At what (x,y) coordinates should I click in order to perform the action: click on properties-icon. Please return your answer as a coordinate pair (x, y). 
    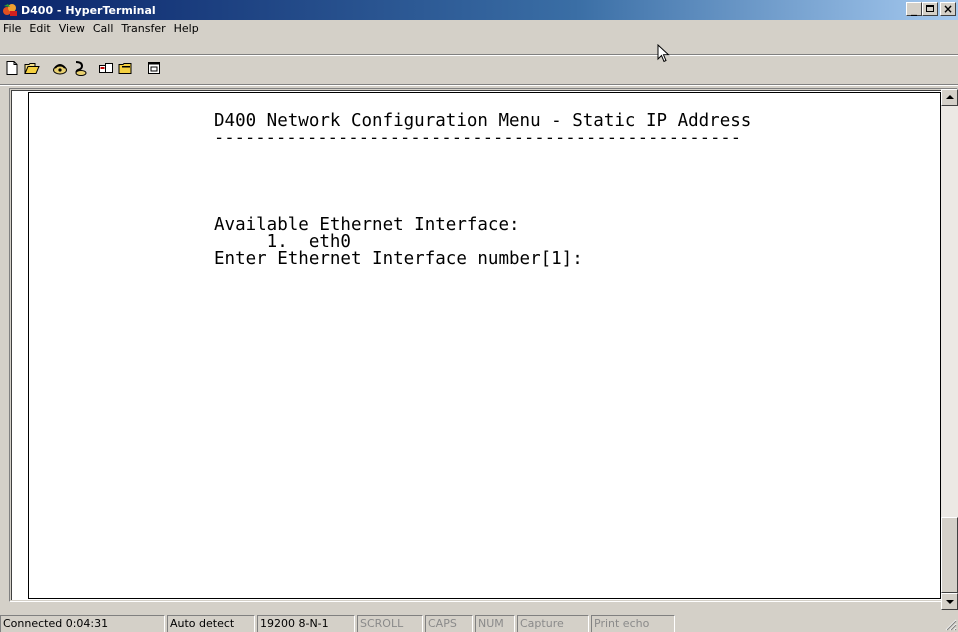
    Looking at the image, I should click on (154, 68).